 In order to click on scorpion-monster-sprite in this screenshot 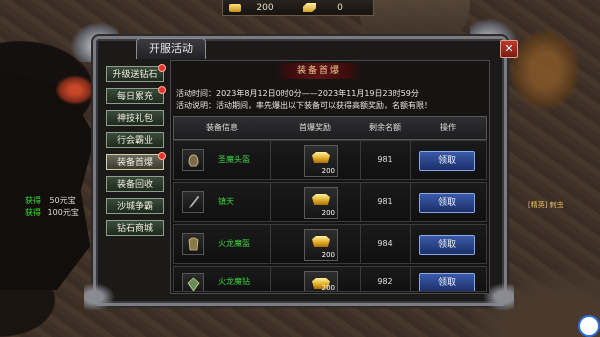, I will do `click(545, 70)`.